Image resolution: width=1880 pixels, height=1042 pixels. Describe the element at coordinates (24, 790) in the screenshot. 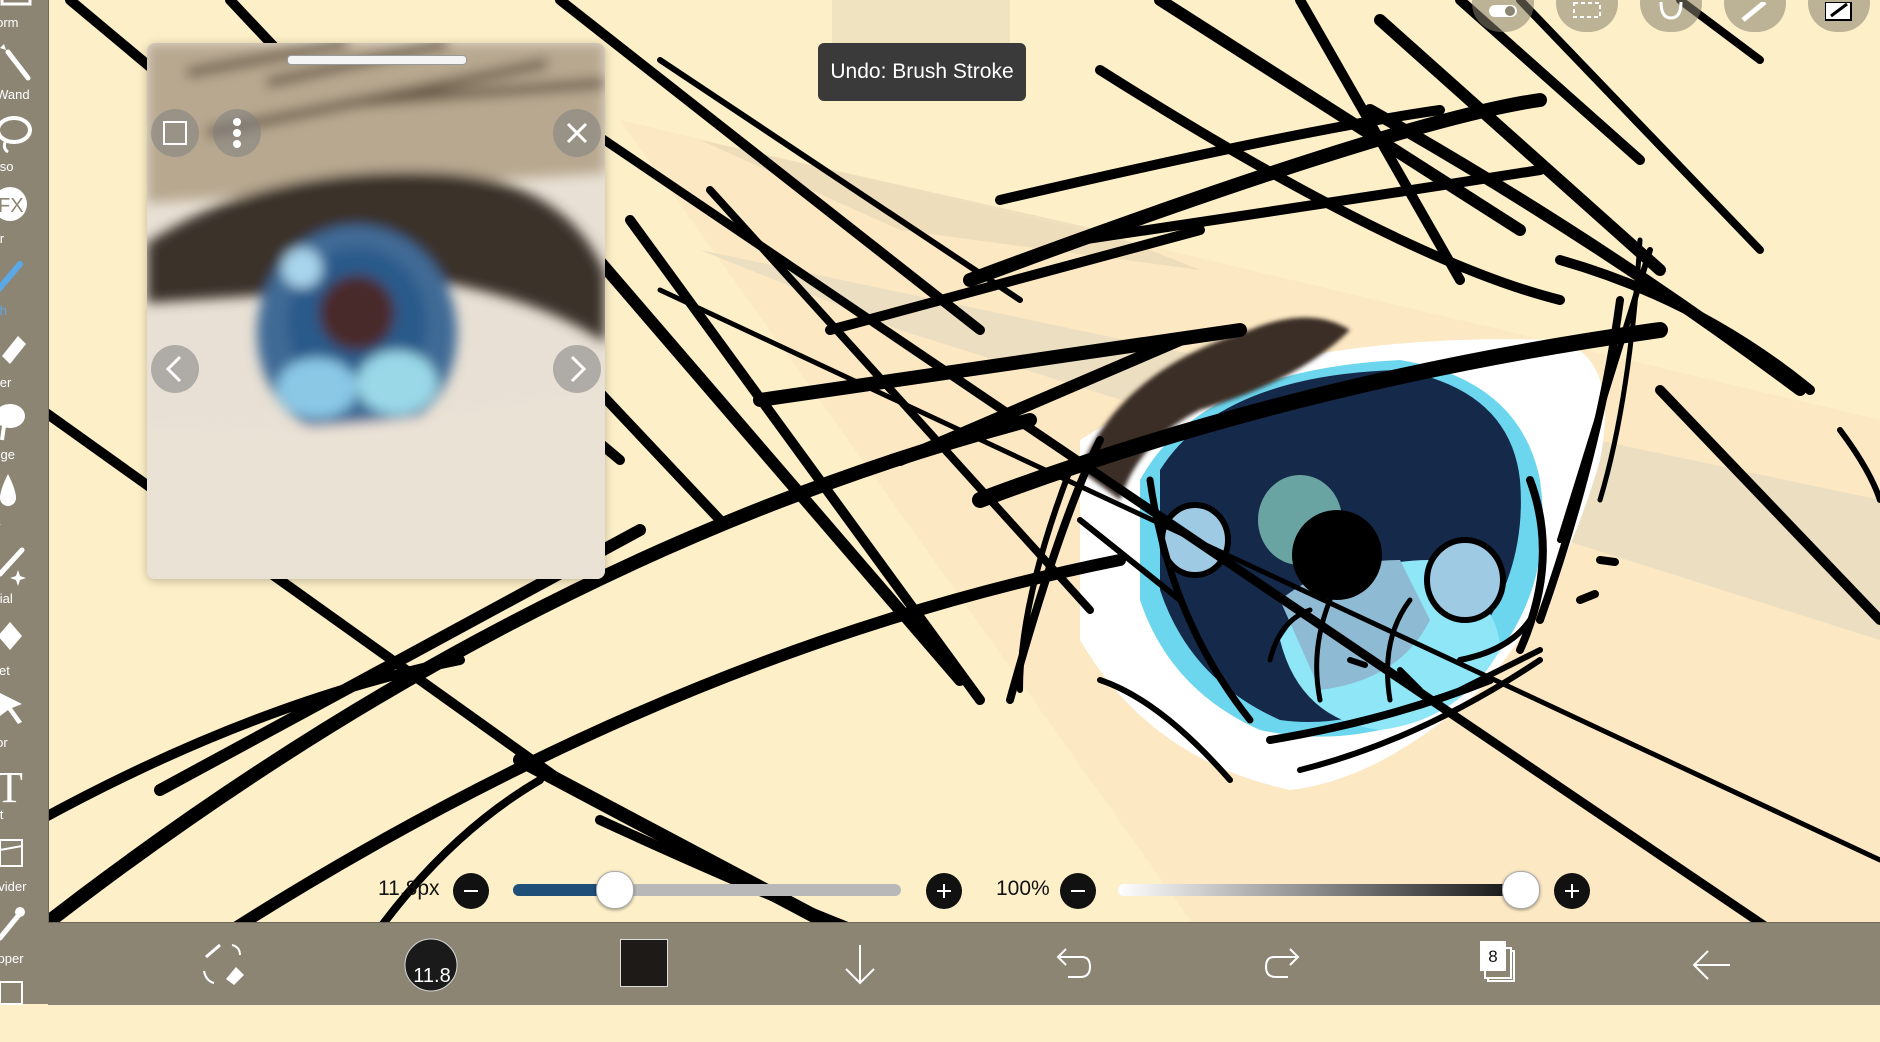

I see `tool-text: T ext` at that location.